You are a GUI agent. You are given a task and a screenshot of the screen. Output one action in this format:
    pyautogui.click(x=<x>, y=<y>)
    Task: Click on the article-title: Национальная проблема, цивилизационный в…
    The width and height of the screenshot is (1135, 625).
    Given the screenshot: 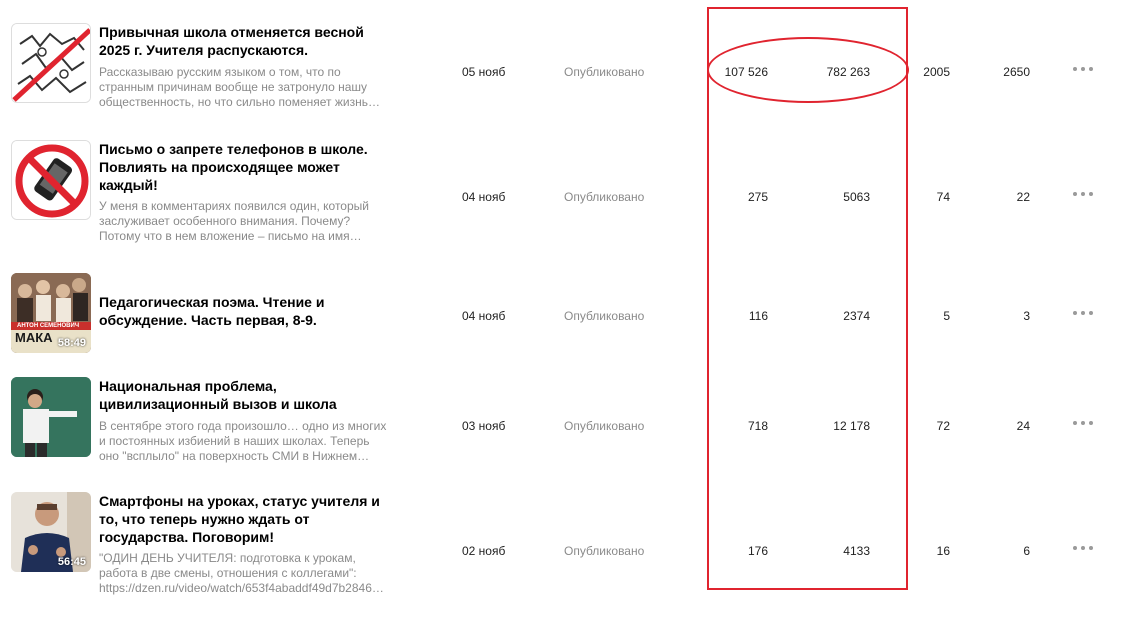 What is the action you would take?
    pyautogui.click(x=246, y=395)
    